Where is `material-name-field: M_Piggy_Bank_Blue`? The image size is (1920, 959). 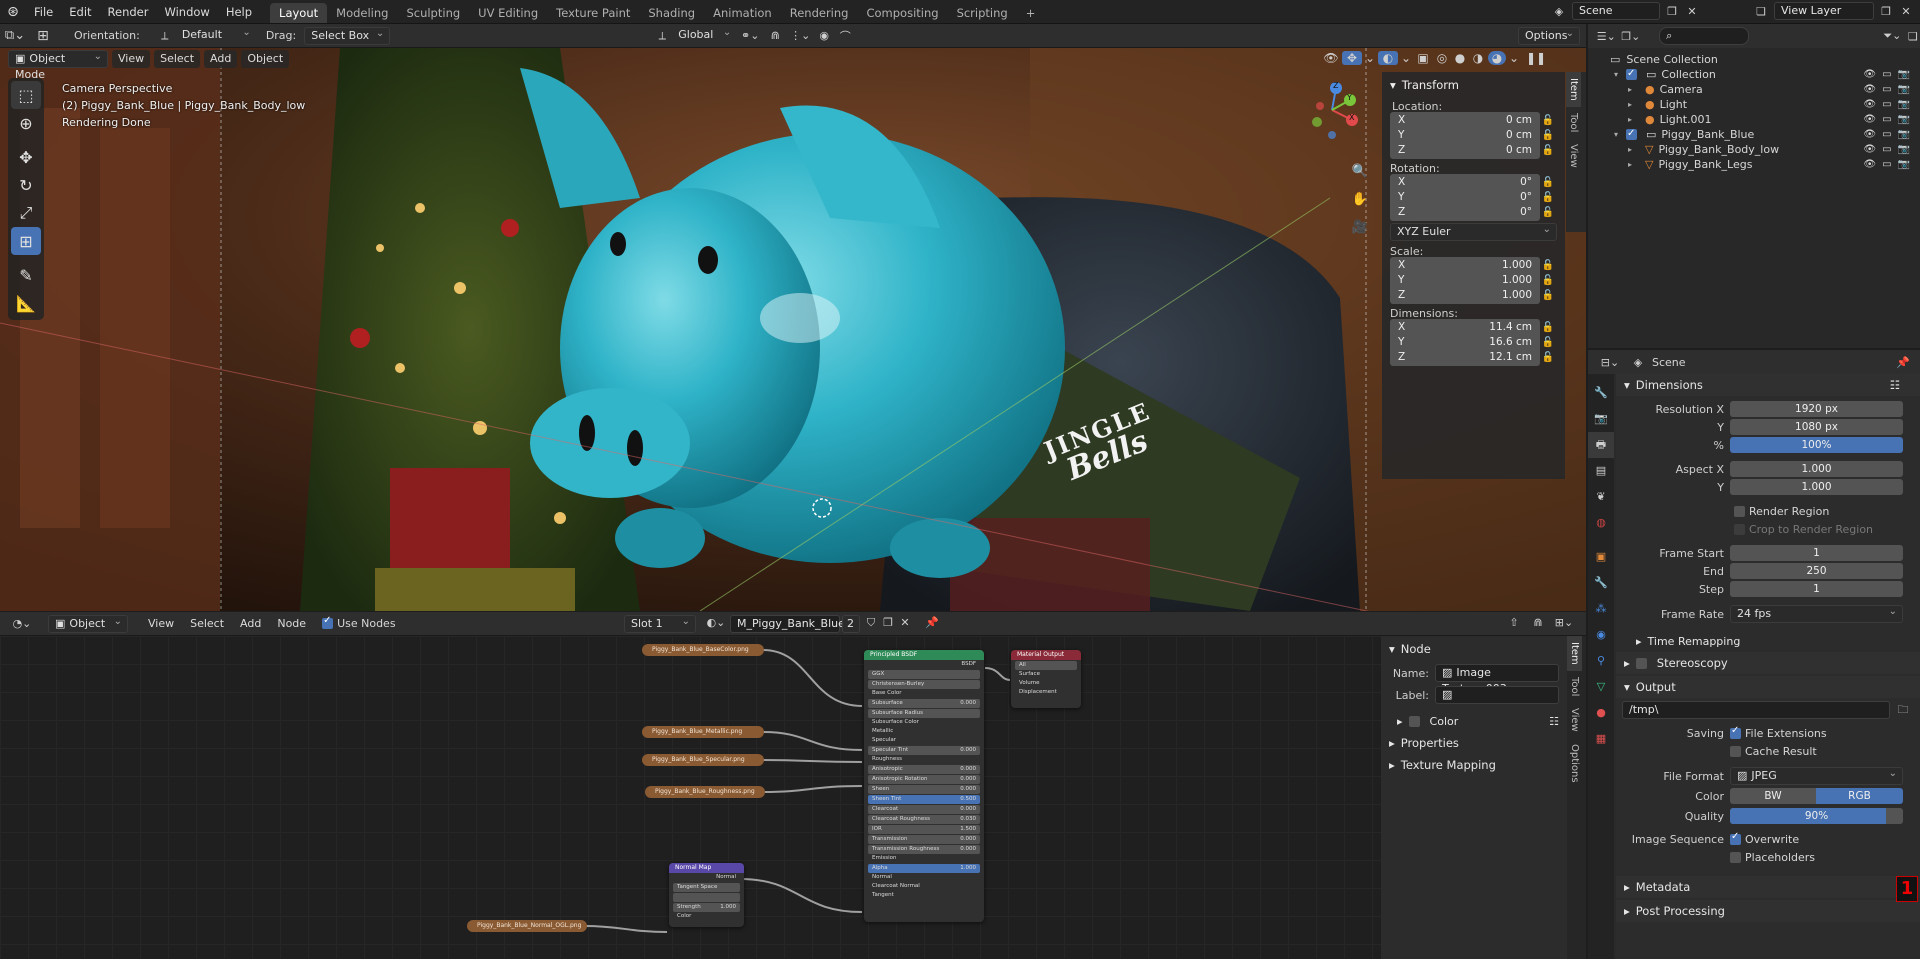
material-name-field: M_Piggy_Bank_Blue is located at coordinates (787, 624).